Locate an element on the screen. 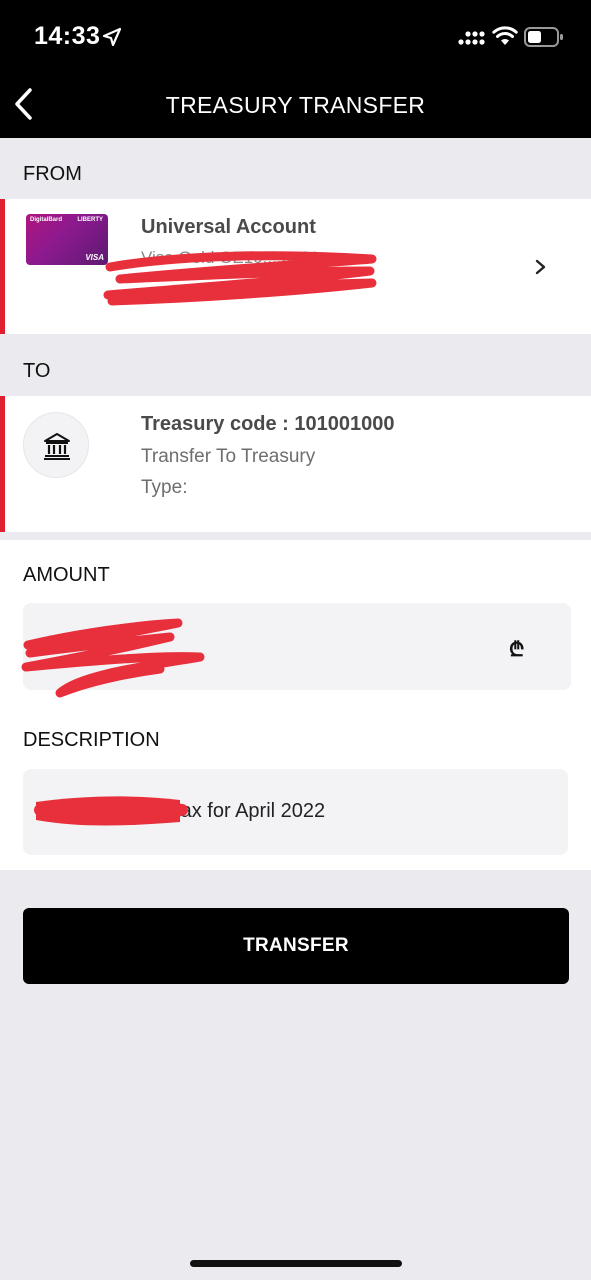 This screenshot has height=1280, width=591. app-header: TREASURY TRANSFER is located at coordinates (295, 105).